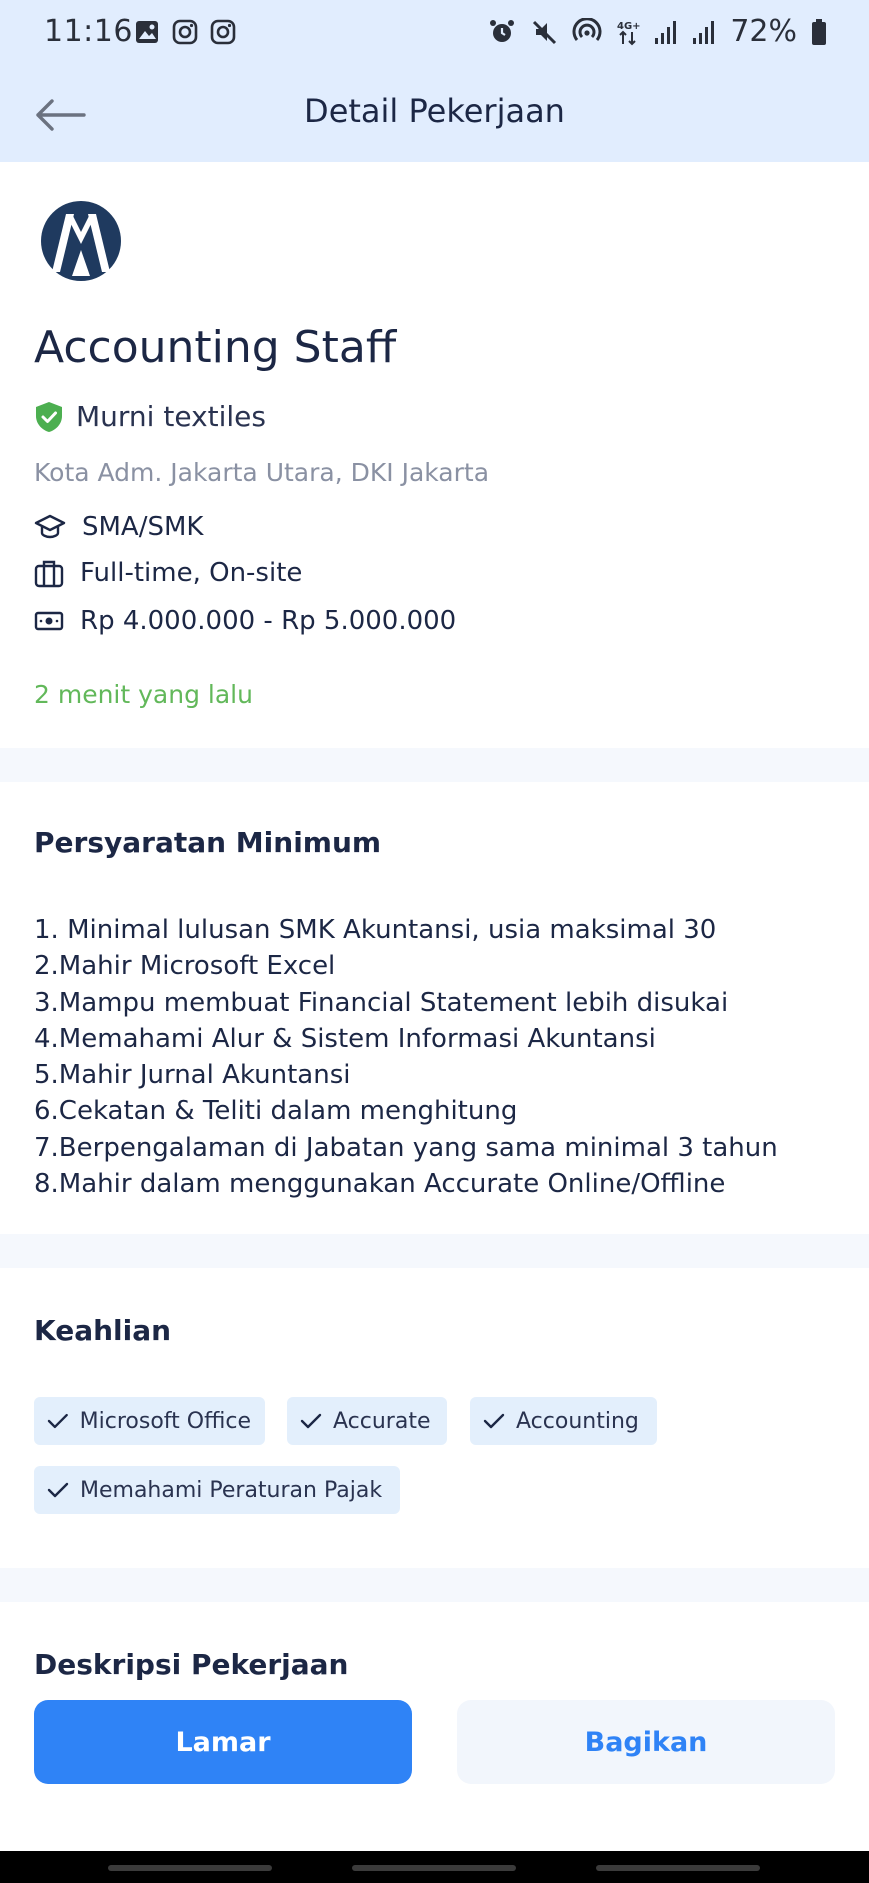 This screenshot has height=1883, width=869. I want to click on job-title: Accounting Staff, so click(215, 347).